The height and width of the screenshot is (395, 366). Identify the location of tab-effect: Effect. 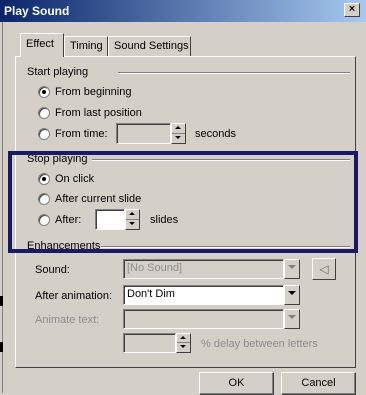
(42, 45).